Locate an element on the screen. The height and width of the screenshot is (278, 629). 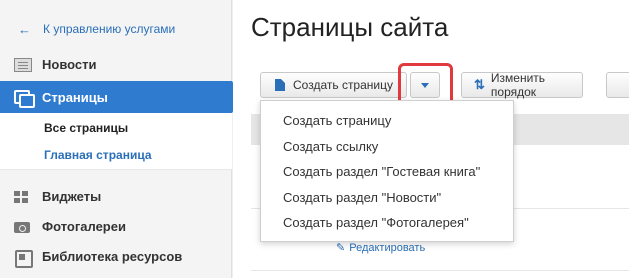
page-icon is located at coordinates (280, 85).